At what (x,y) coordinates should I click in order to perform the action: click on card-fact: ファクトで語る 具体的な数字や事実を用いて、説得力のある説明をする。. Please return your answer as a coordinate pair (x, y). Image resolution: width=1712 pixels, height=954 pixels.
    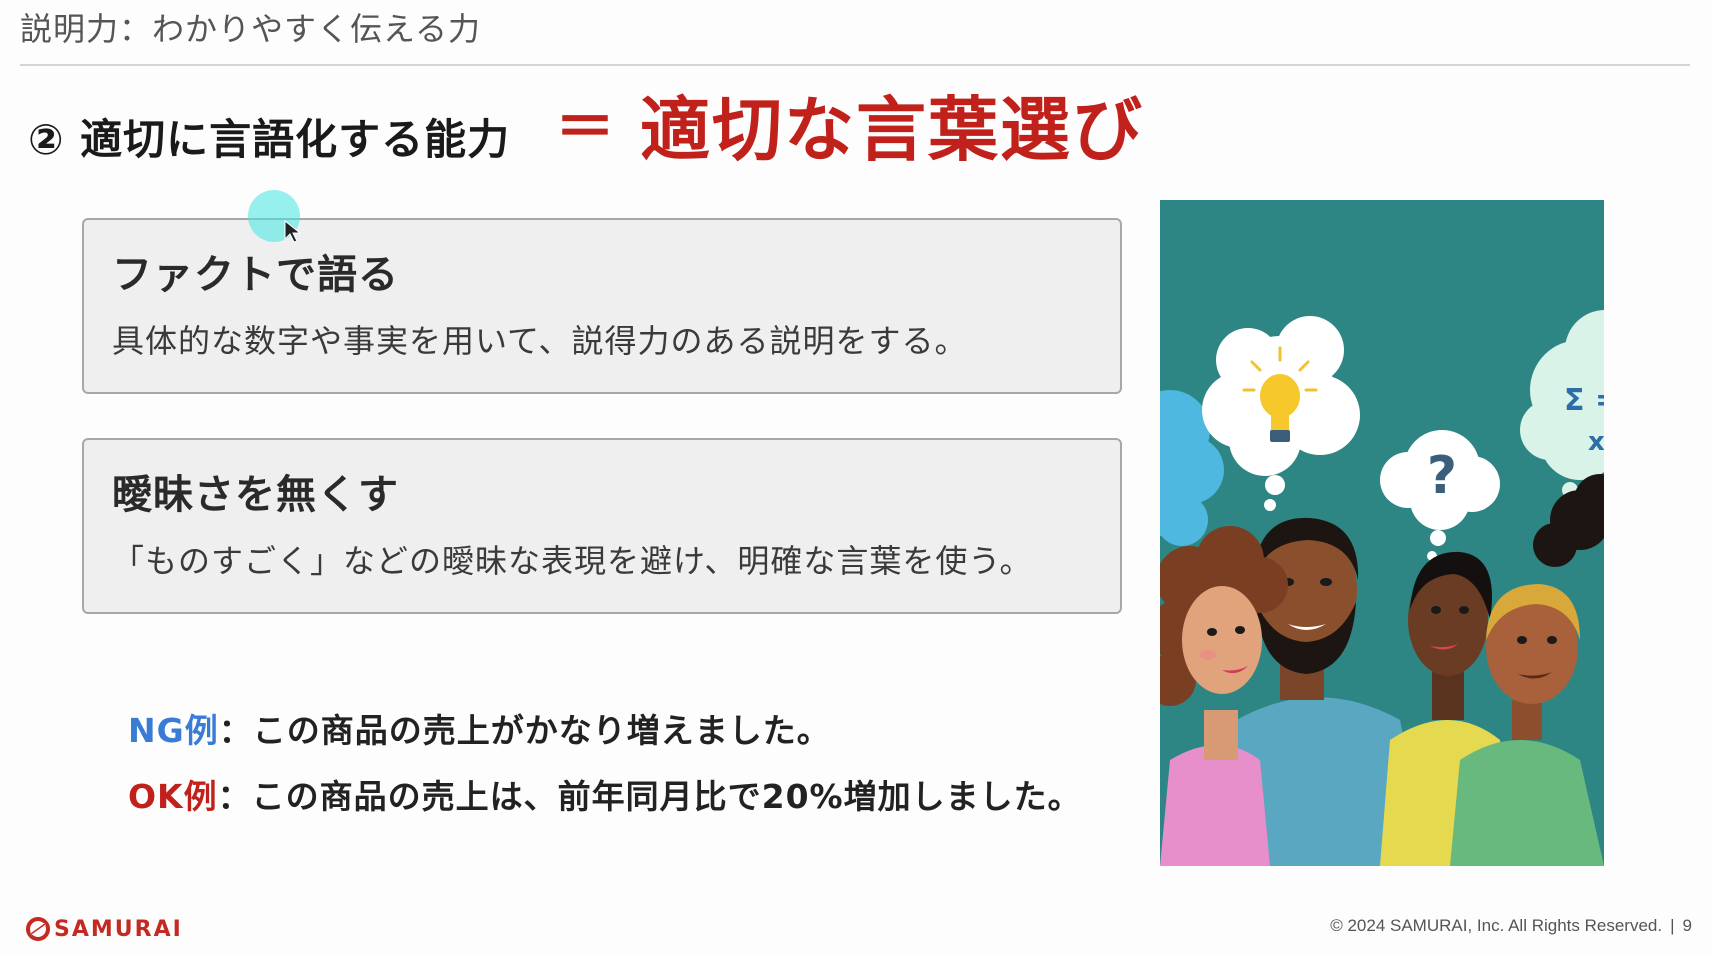
    Looking at the image, I should click on (602, 306).